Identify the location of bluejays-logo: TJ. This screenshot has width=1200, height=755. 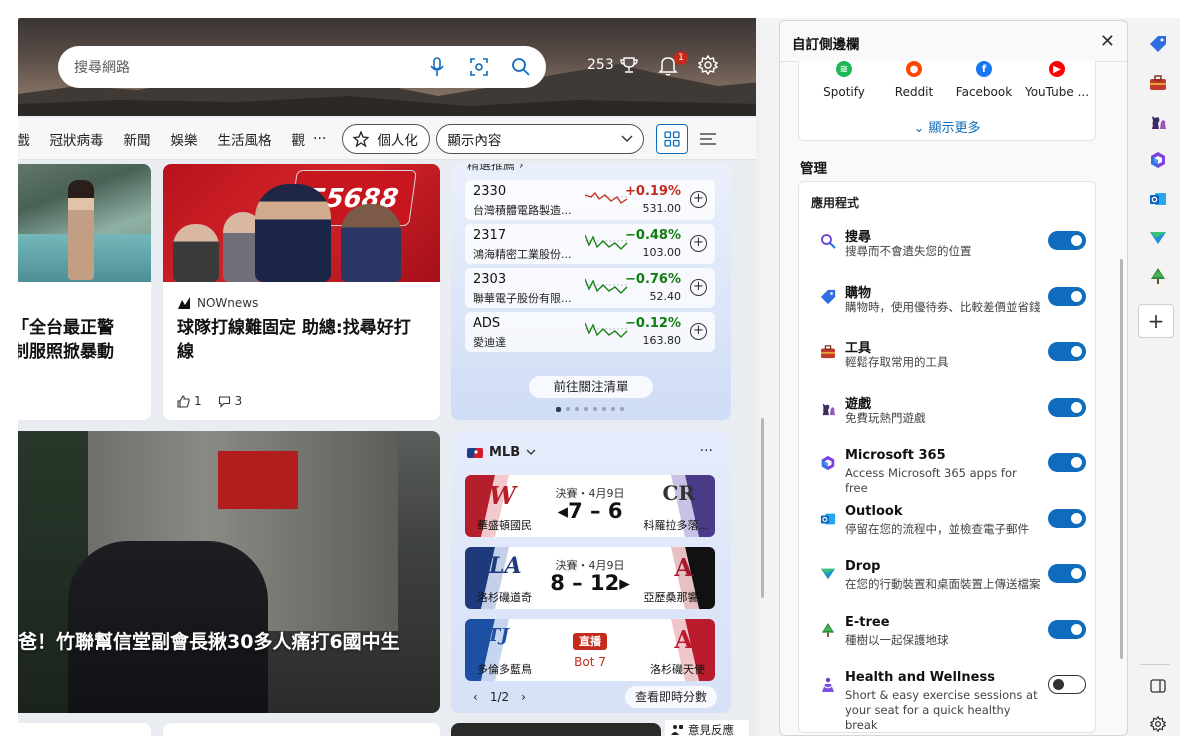
(498, 635).